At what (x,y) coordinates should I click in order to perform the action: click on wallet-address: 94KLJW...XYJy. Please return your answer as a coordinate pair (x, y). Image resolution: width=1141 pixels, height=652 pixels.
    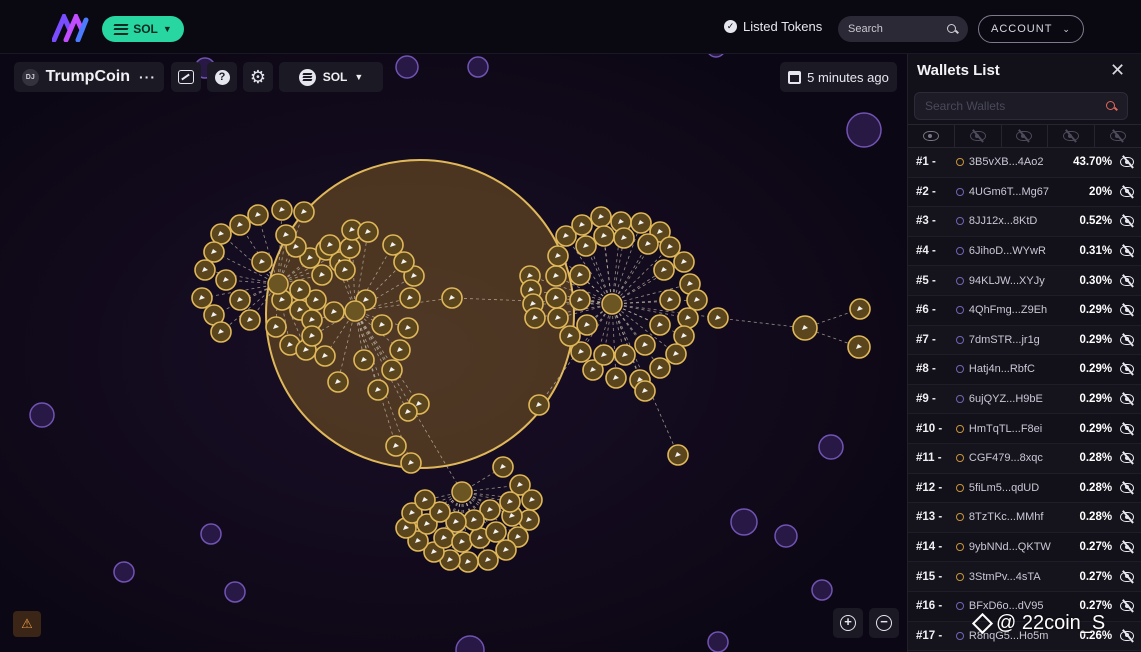
    Looking at the image, I should click on (1020, 281).